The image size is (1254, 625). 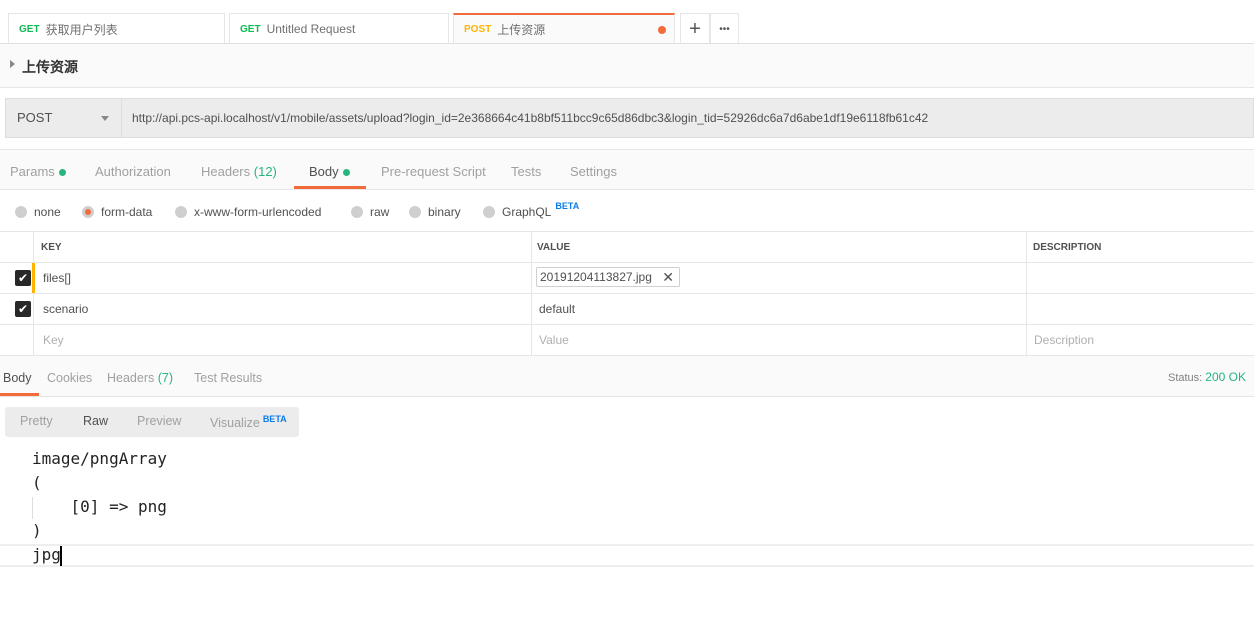 What do you see at coordinates (662, 29) in the screenshot?
I see `unsaved-dot-icon` at bounding box center [662, 29].